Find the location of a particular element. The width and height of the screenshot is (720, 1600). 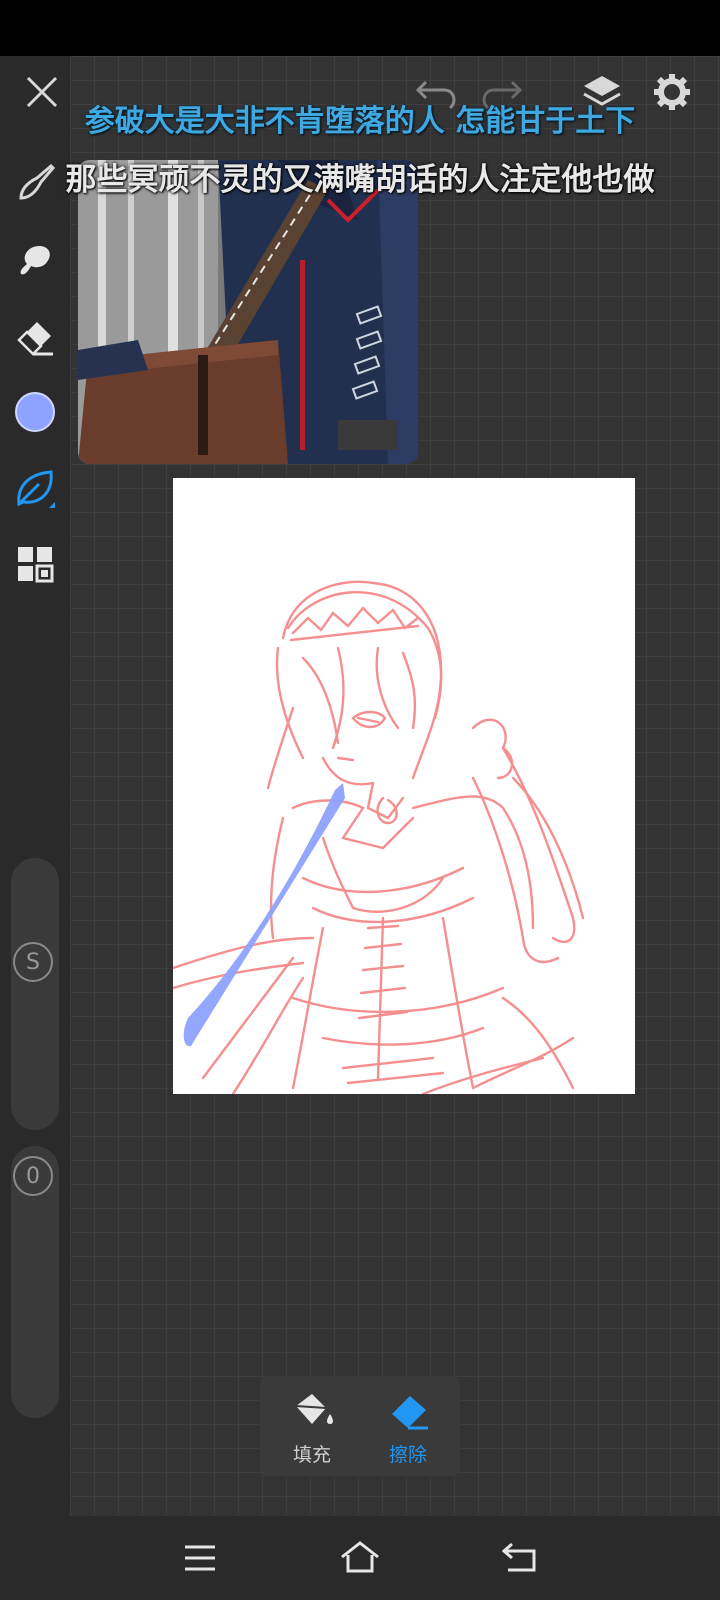

reference-image is located at coordinates (248, 312).